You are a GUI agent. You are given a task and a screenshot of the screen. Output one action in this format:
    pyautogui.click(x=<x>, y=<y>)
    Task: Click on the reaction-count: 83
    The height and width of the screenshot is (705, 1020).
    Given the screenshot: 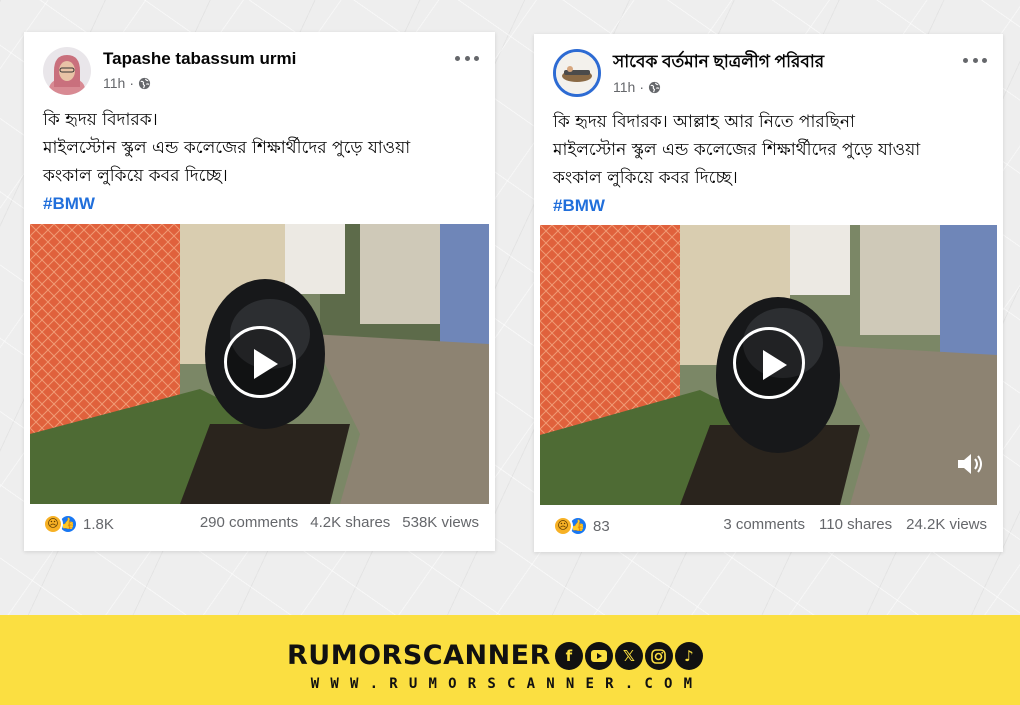 What is the action you would take?
    pyautogui.click(x=601, y=526)
    